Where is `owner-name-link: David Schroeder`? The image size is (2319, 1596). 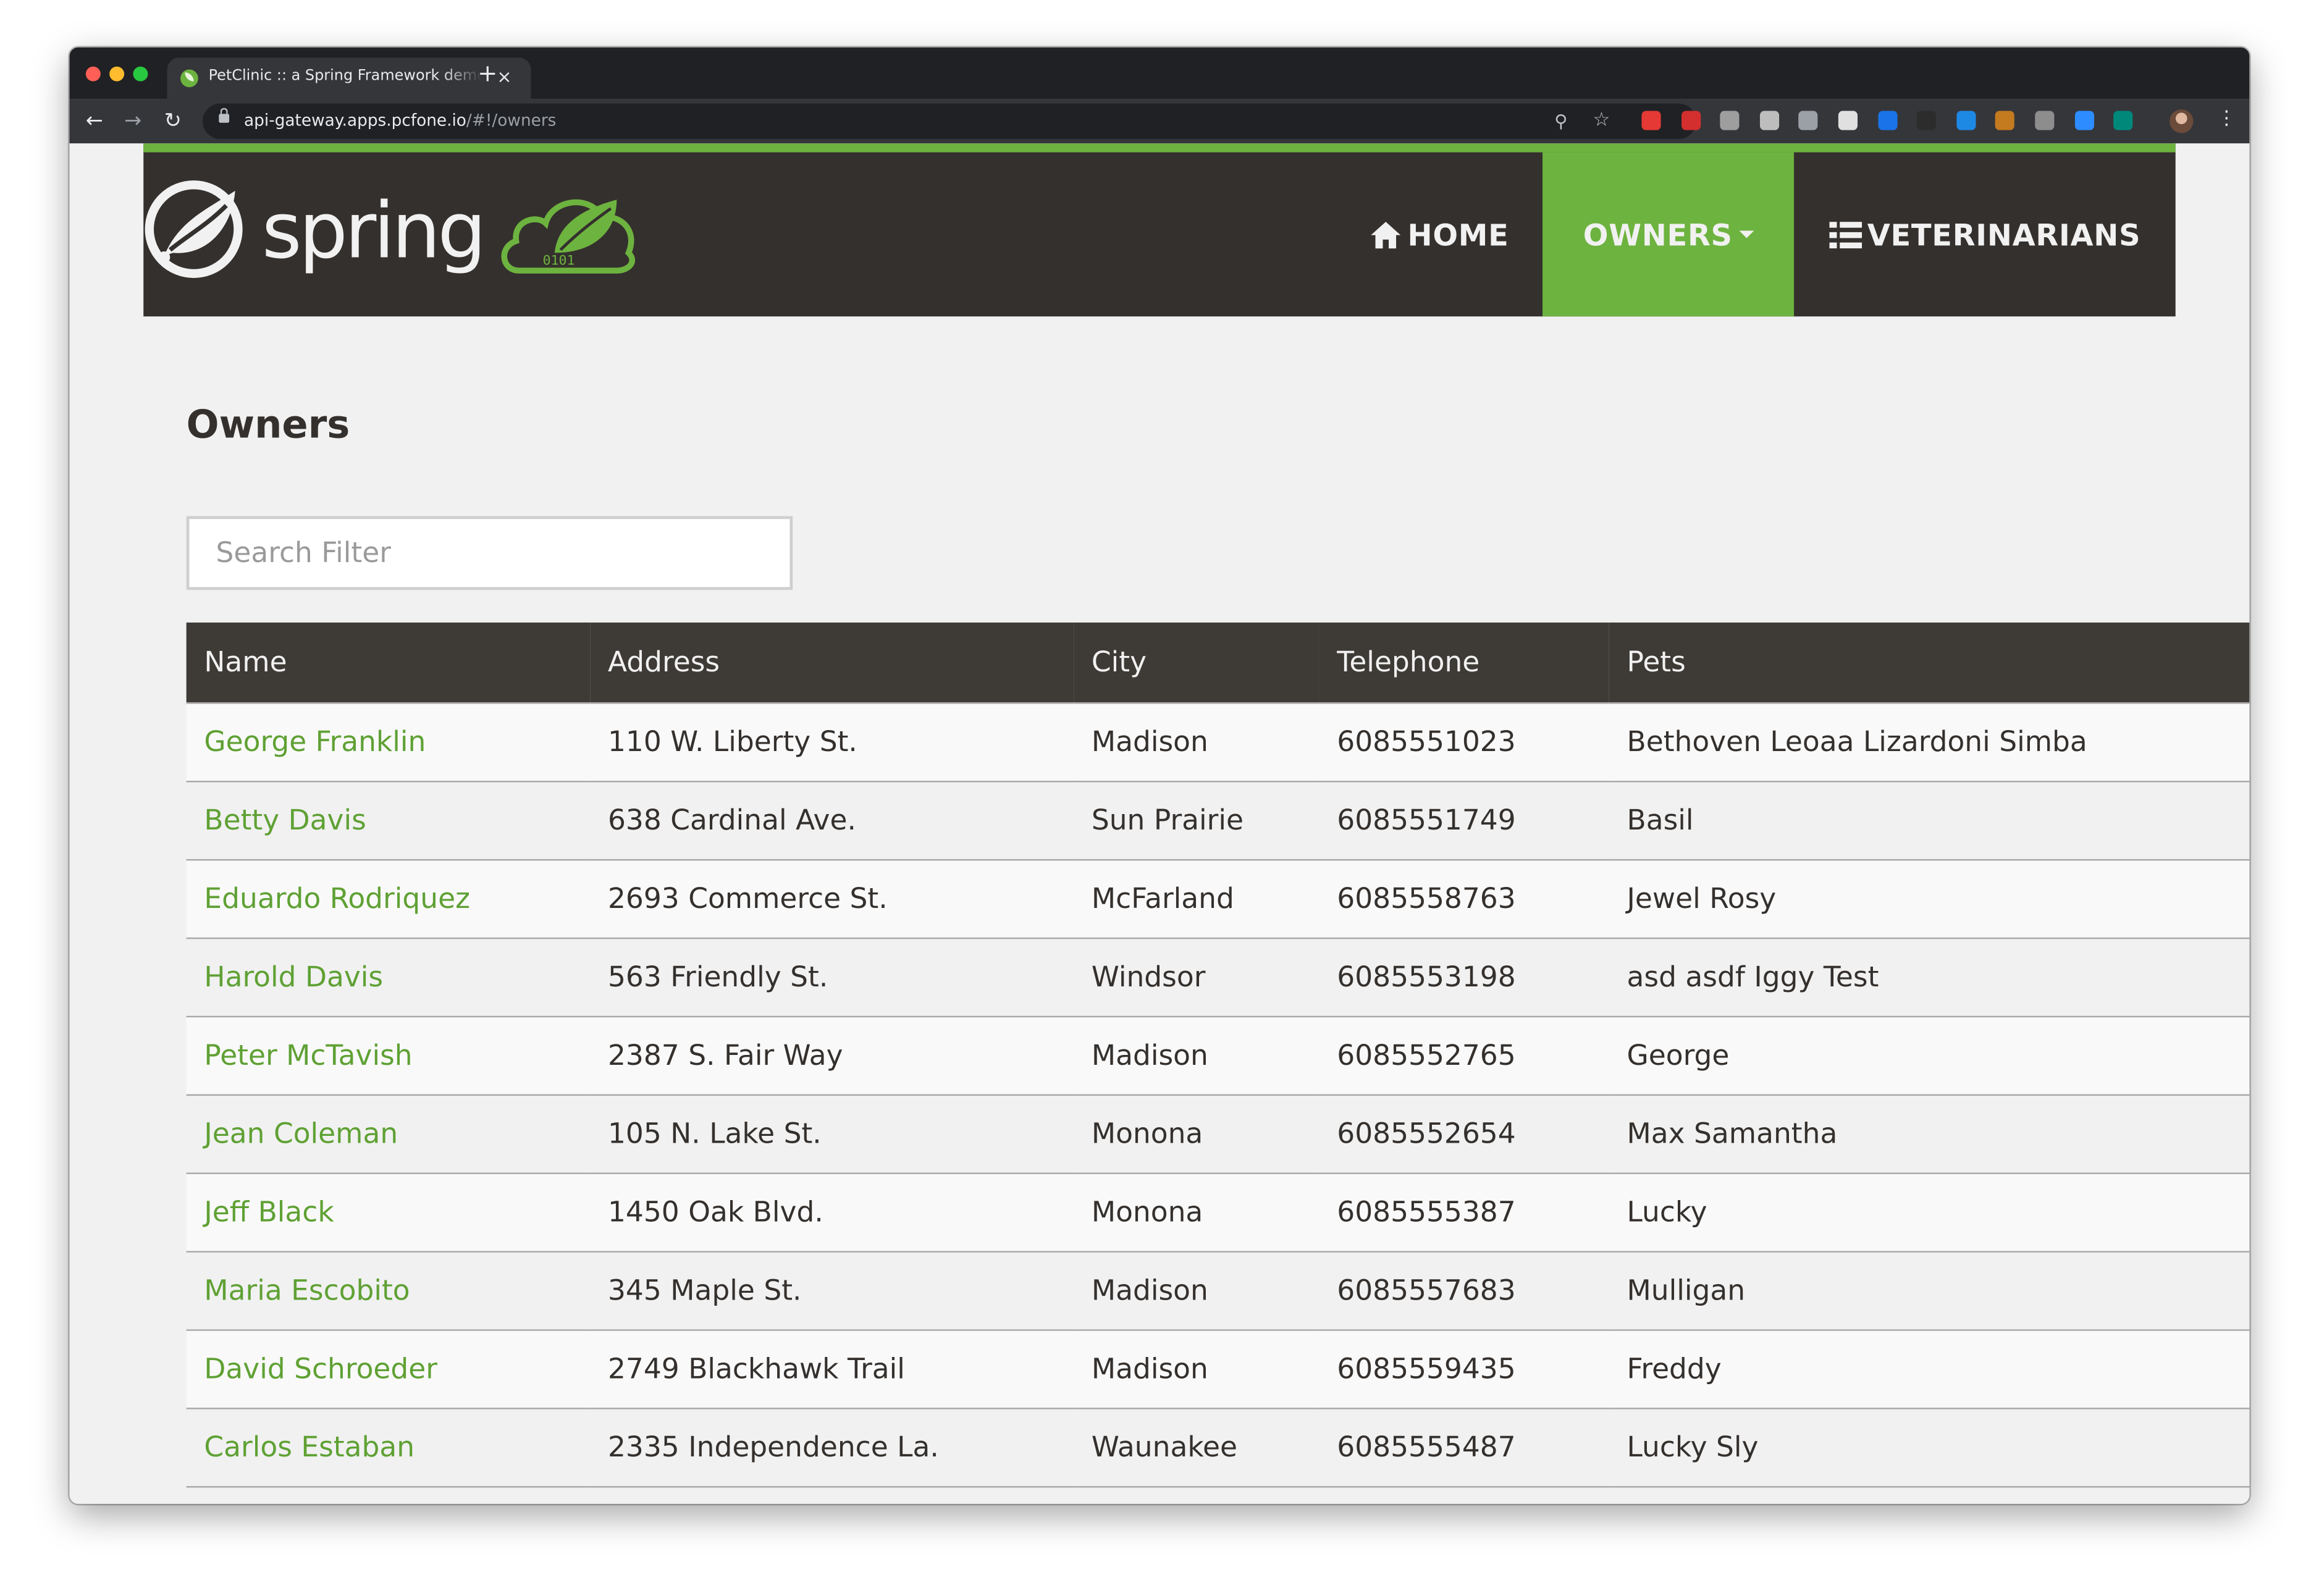 owner-name-link: David Schroeder is located at coordinates (320, 1368).